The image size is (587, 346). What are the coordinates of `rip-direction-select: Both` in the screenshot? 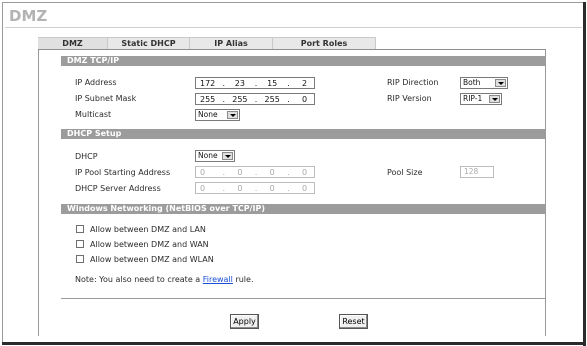 It's located at (484, 83).